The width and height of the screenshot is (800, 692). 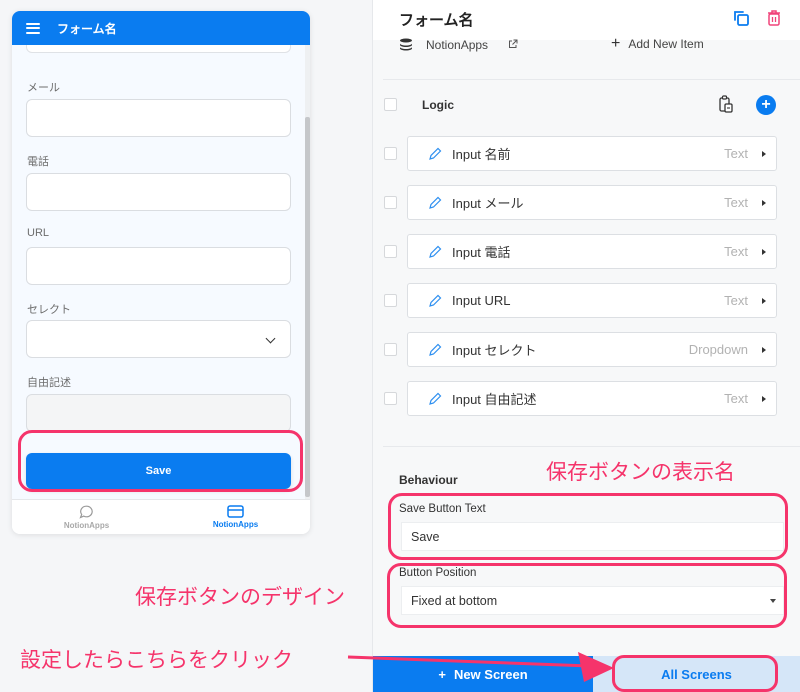 What do you see at coordinates (390, 104) in the screenshot?
I see `logic-checkbox` at bounding box center [390, 104].